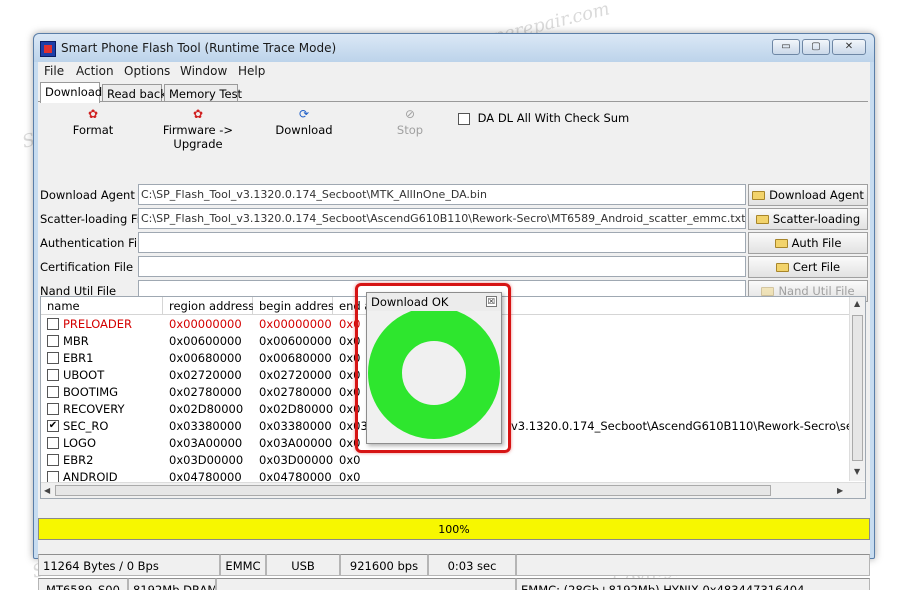 The height and width of the screenshot is (590, 906). Describe the element at coordinates (78, 460) in the screenshot. I see `row-name: EBR2` at that location.